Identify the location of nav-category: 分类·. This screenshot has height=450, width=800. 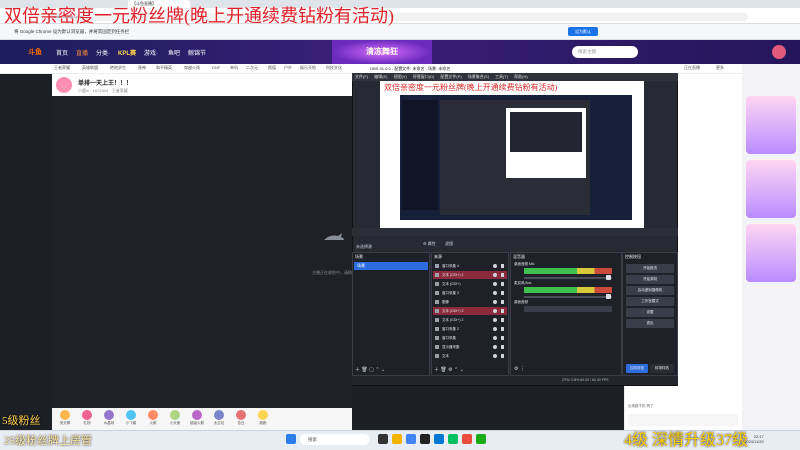
(103, 52).